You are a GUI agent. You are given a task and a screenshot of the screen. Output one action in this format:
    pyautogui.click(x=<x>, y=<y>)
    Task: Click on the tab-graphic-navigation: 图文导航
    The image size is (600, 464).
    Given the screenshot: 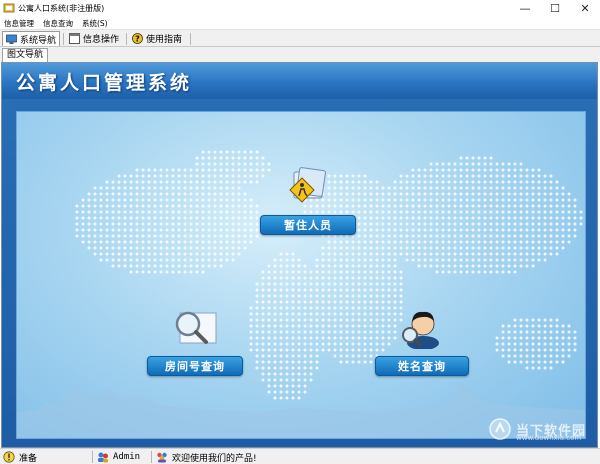 What is the action you would take?
    pyautogui.click(x=25, y=55)
    